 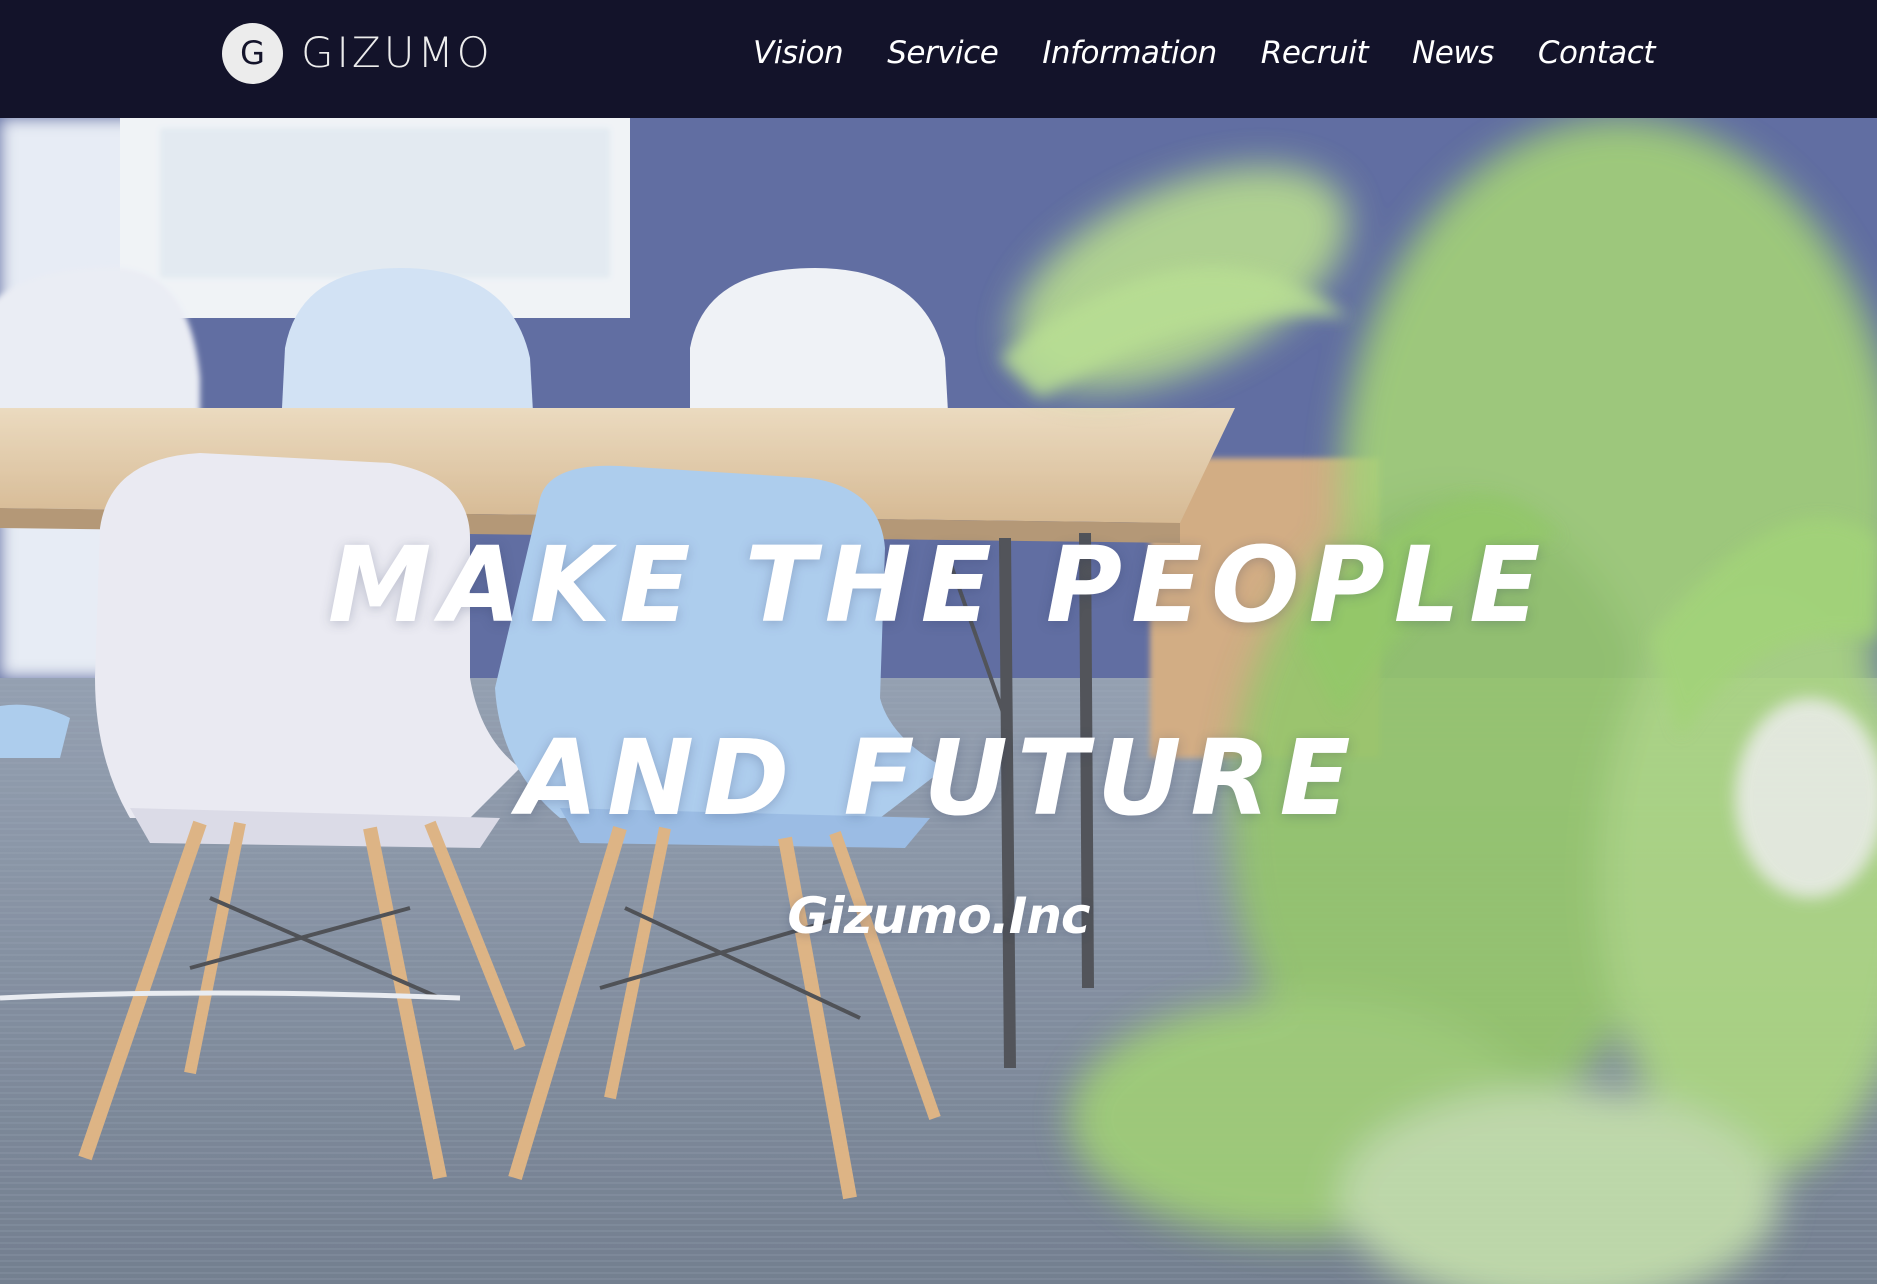 I want to click on gizumo-logo: G GIZUMO, so click(x=357, y=53).